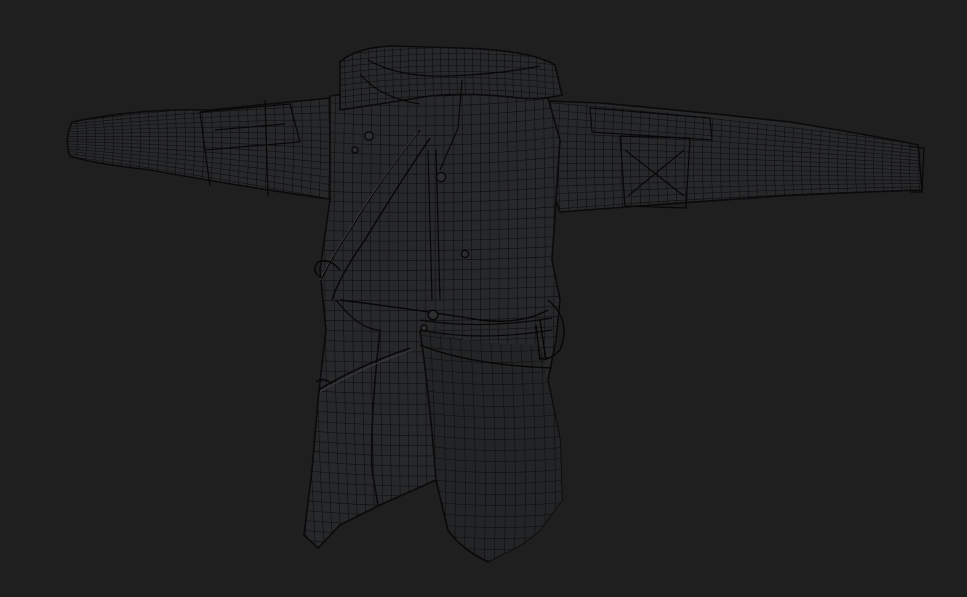  I want to click on left-sleeve, so click(201, 149).